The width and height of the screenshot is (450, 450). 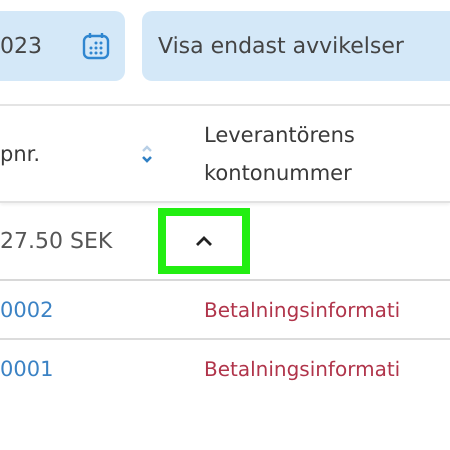 What do you see at coordinates (57, 241) in the screenshot?
I see `group-total: 27.50 SEK` at bounding box center [57, 241].